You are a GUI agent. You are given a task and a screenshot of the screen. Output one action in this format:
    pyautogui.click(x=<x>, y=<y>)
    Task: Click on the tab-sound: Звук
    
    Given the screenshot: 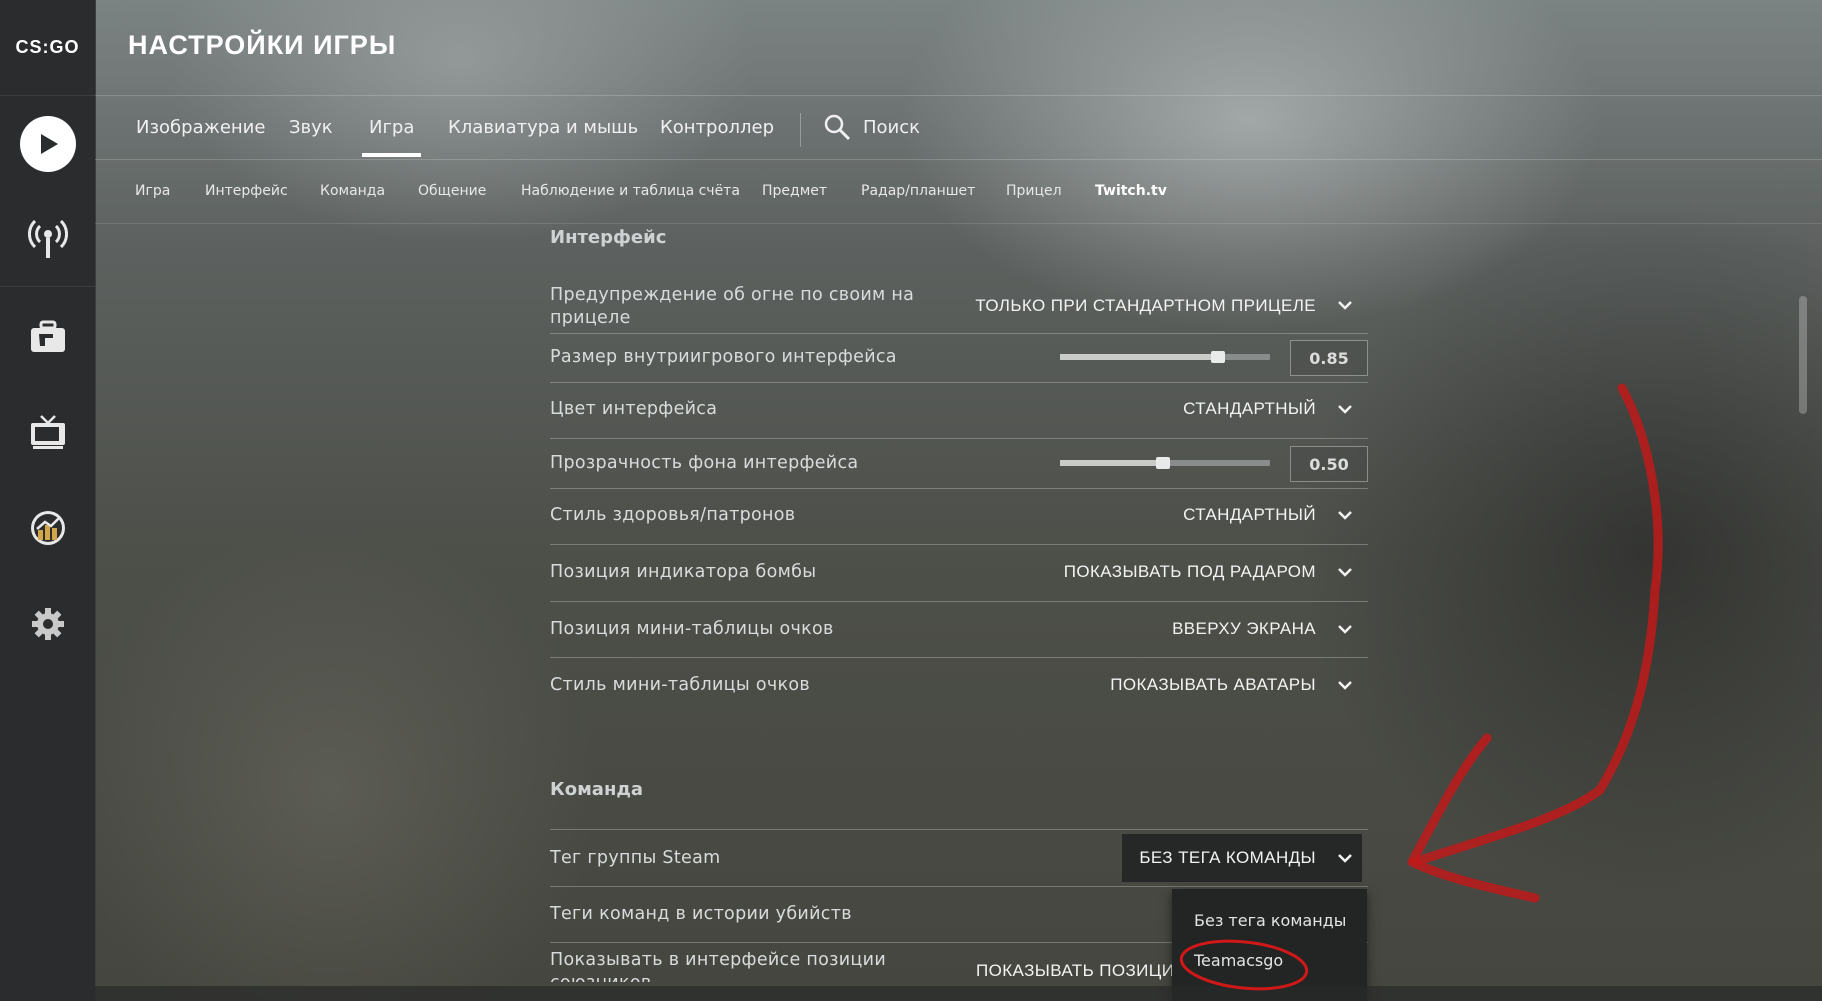 What is the action you would take?
    pyautogui.click(x=311, y=127)
    